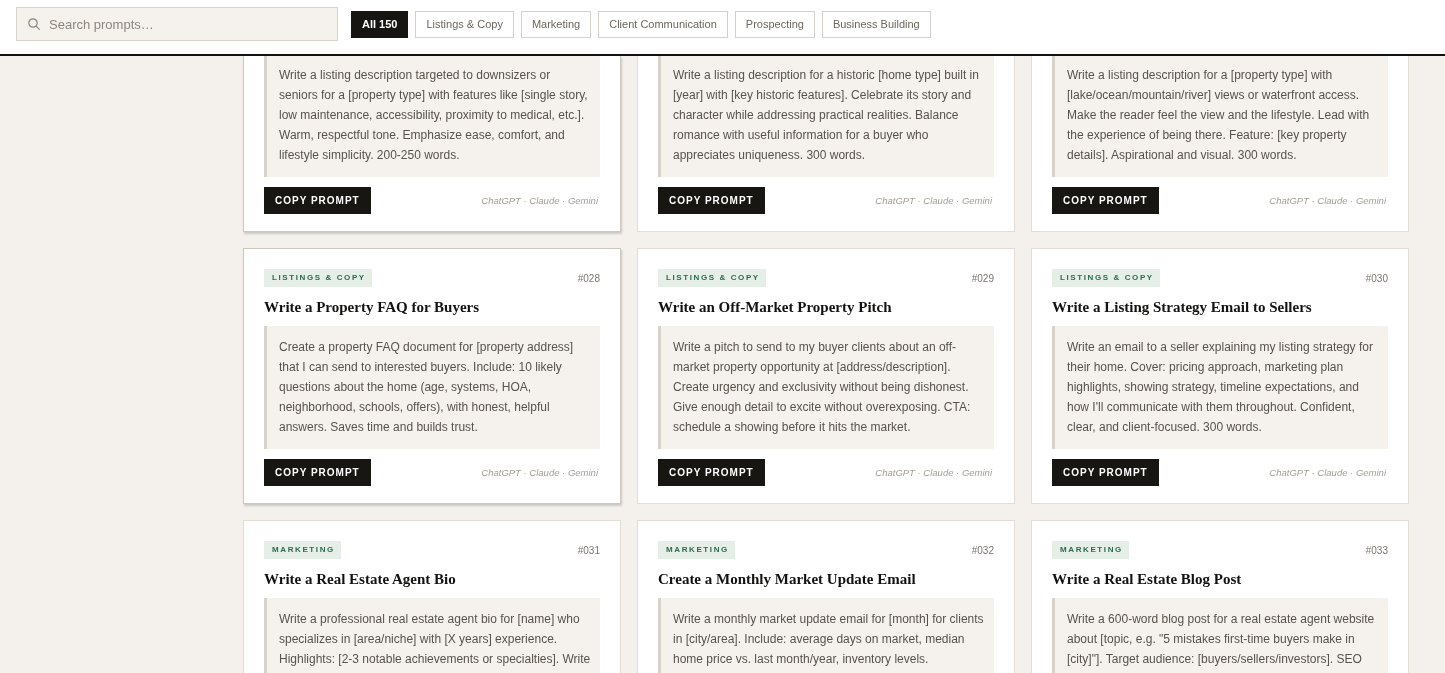 The image size is (1445, 673). What do you see at coordinates (464, 24) in the screenshot?
I see `filter-tab: Listings & Copy` at bounding box center [464, 24].